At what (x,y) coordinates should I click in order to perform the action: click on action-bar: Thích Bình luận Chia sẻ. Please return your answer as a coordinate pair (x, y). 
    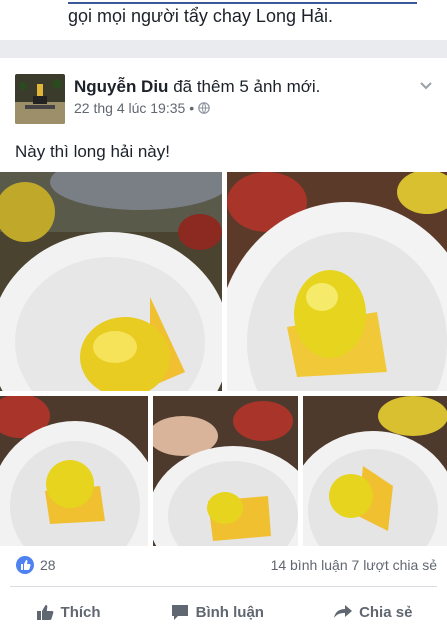
    Looking at the image, I should click on (223, 612).